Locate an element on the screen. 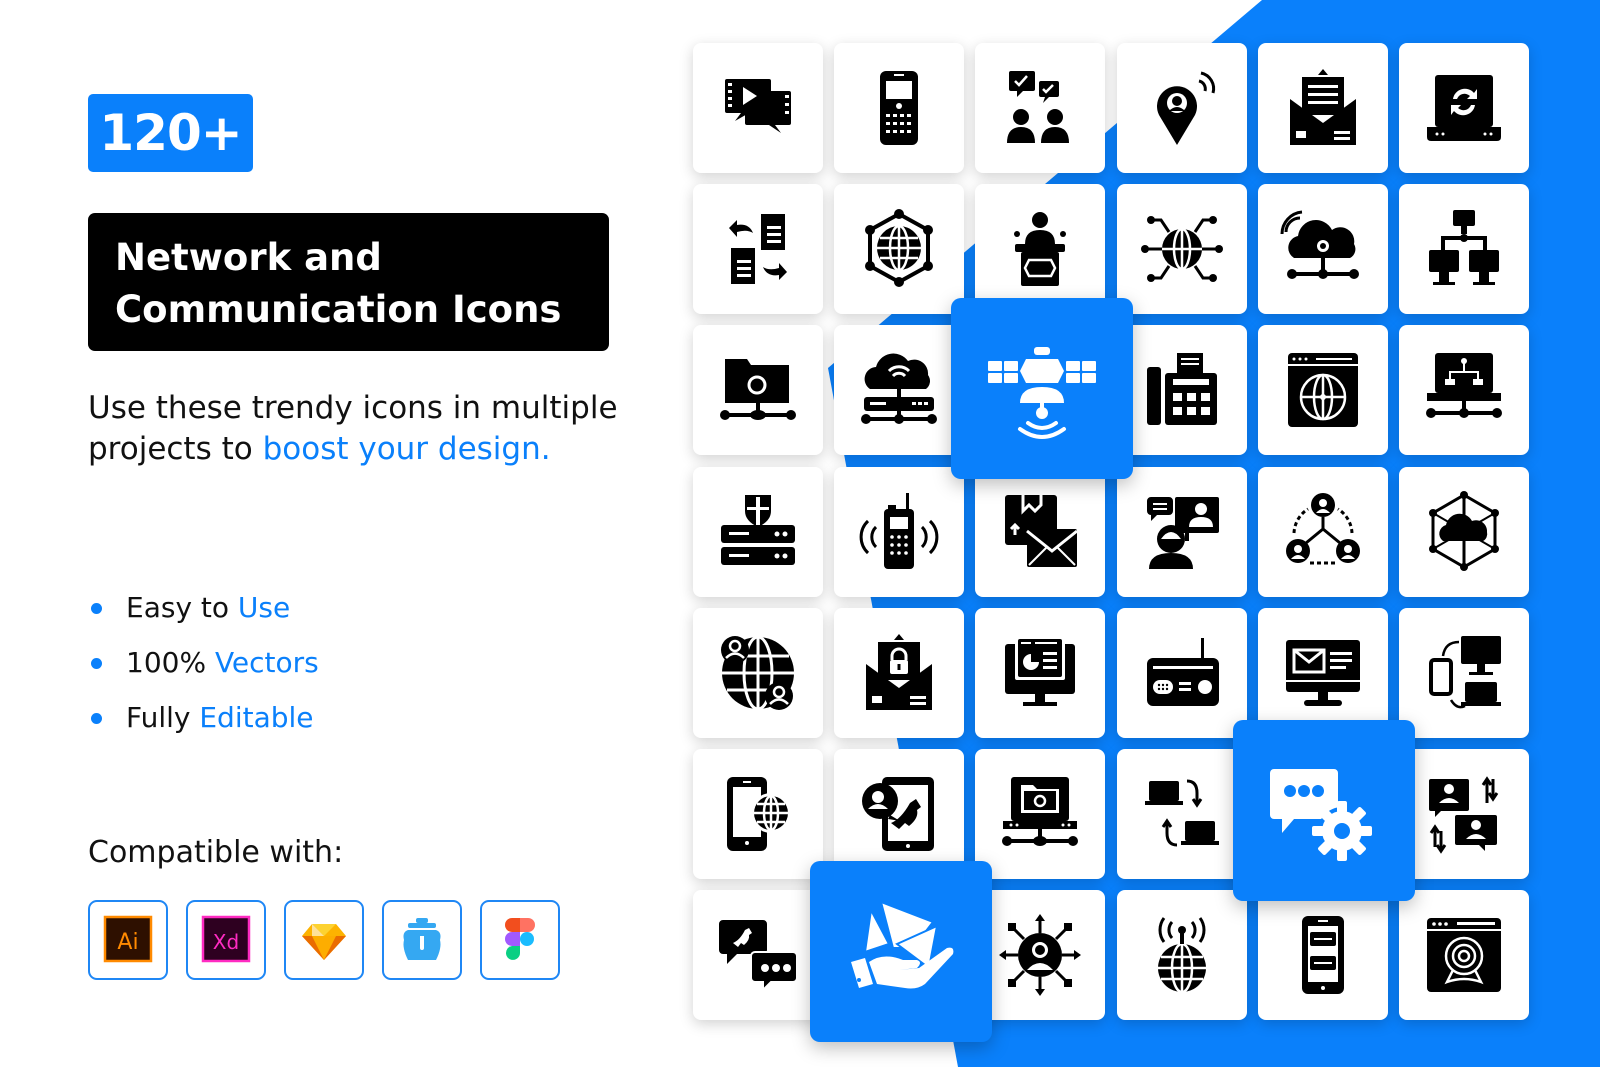 The image size is (1600, 1067). tablet-call-icon is located at coordinates (898, 814).